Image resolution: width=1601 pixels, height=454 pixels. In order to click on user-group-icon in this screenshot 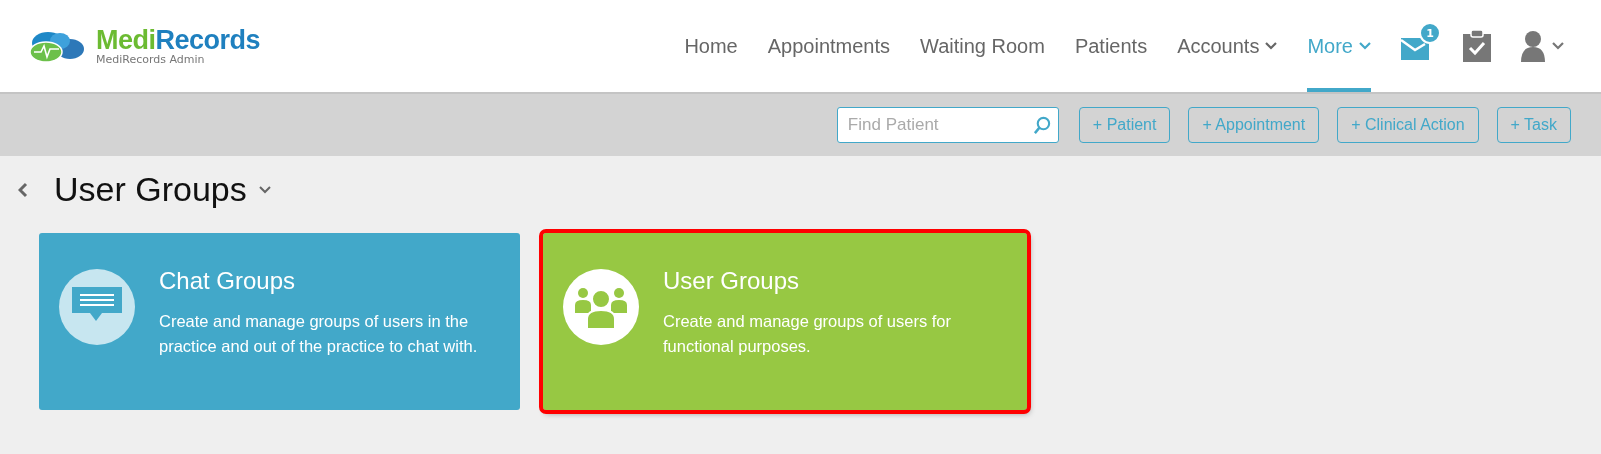, I will do `click(601, 307)`.